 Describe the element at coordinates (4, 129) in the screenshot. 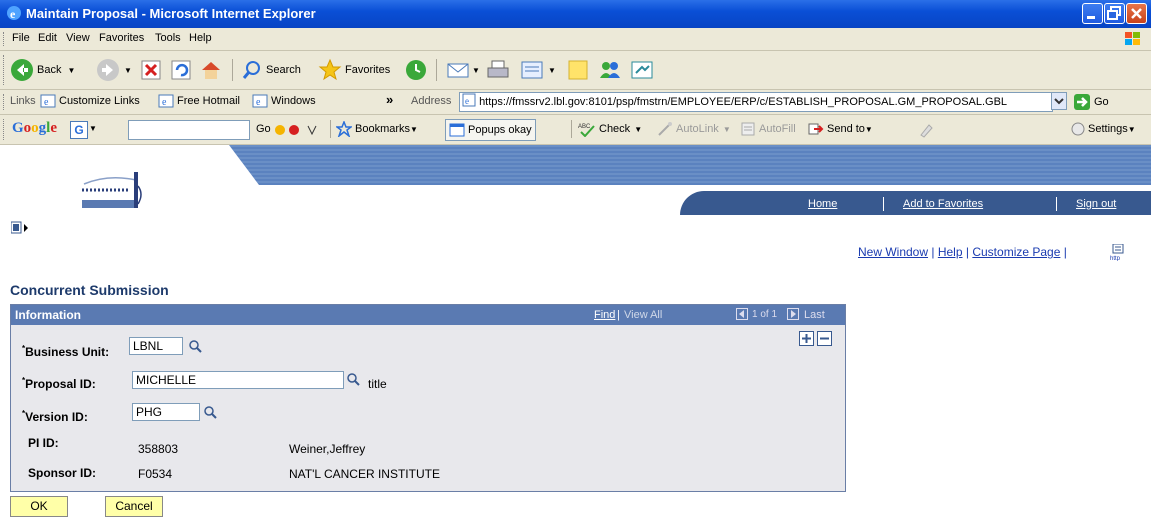

I see `toolbar-grip` at that location.